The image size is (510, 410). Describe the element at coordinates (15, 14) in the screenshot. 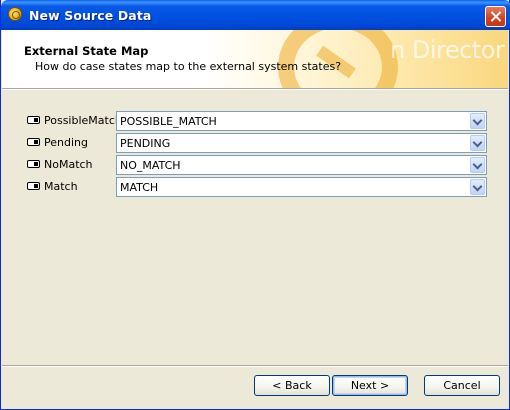

I see `app-logo-icon` at that location.